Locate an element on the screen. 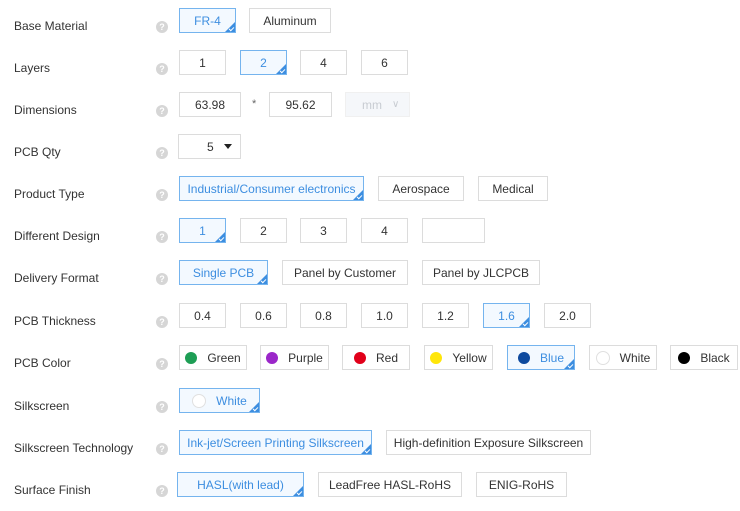 The width and height of the screenshot is (740, 511). dimension-width-input: 63.98 is located at coordinates (210, 104).